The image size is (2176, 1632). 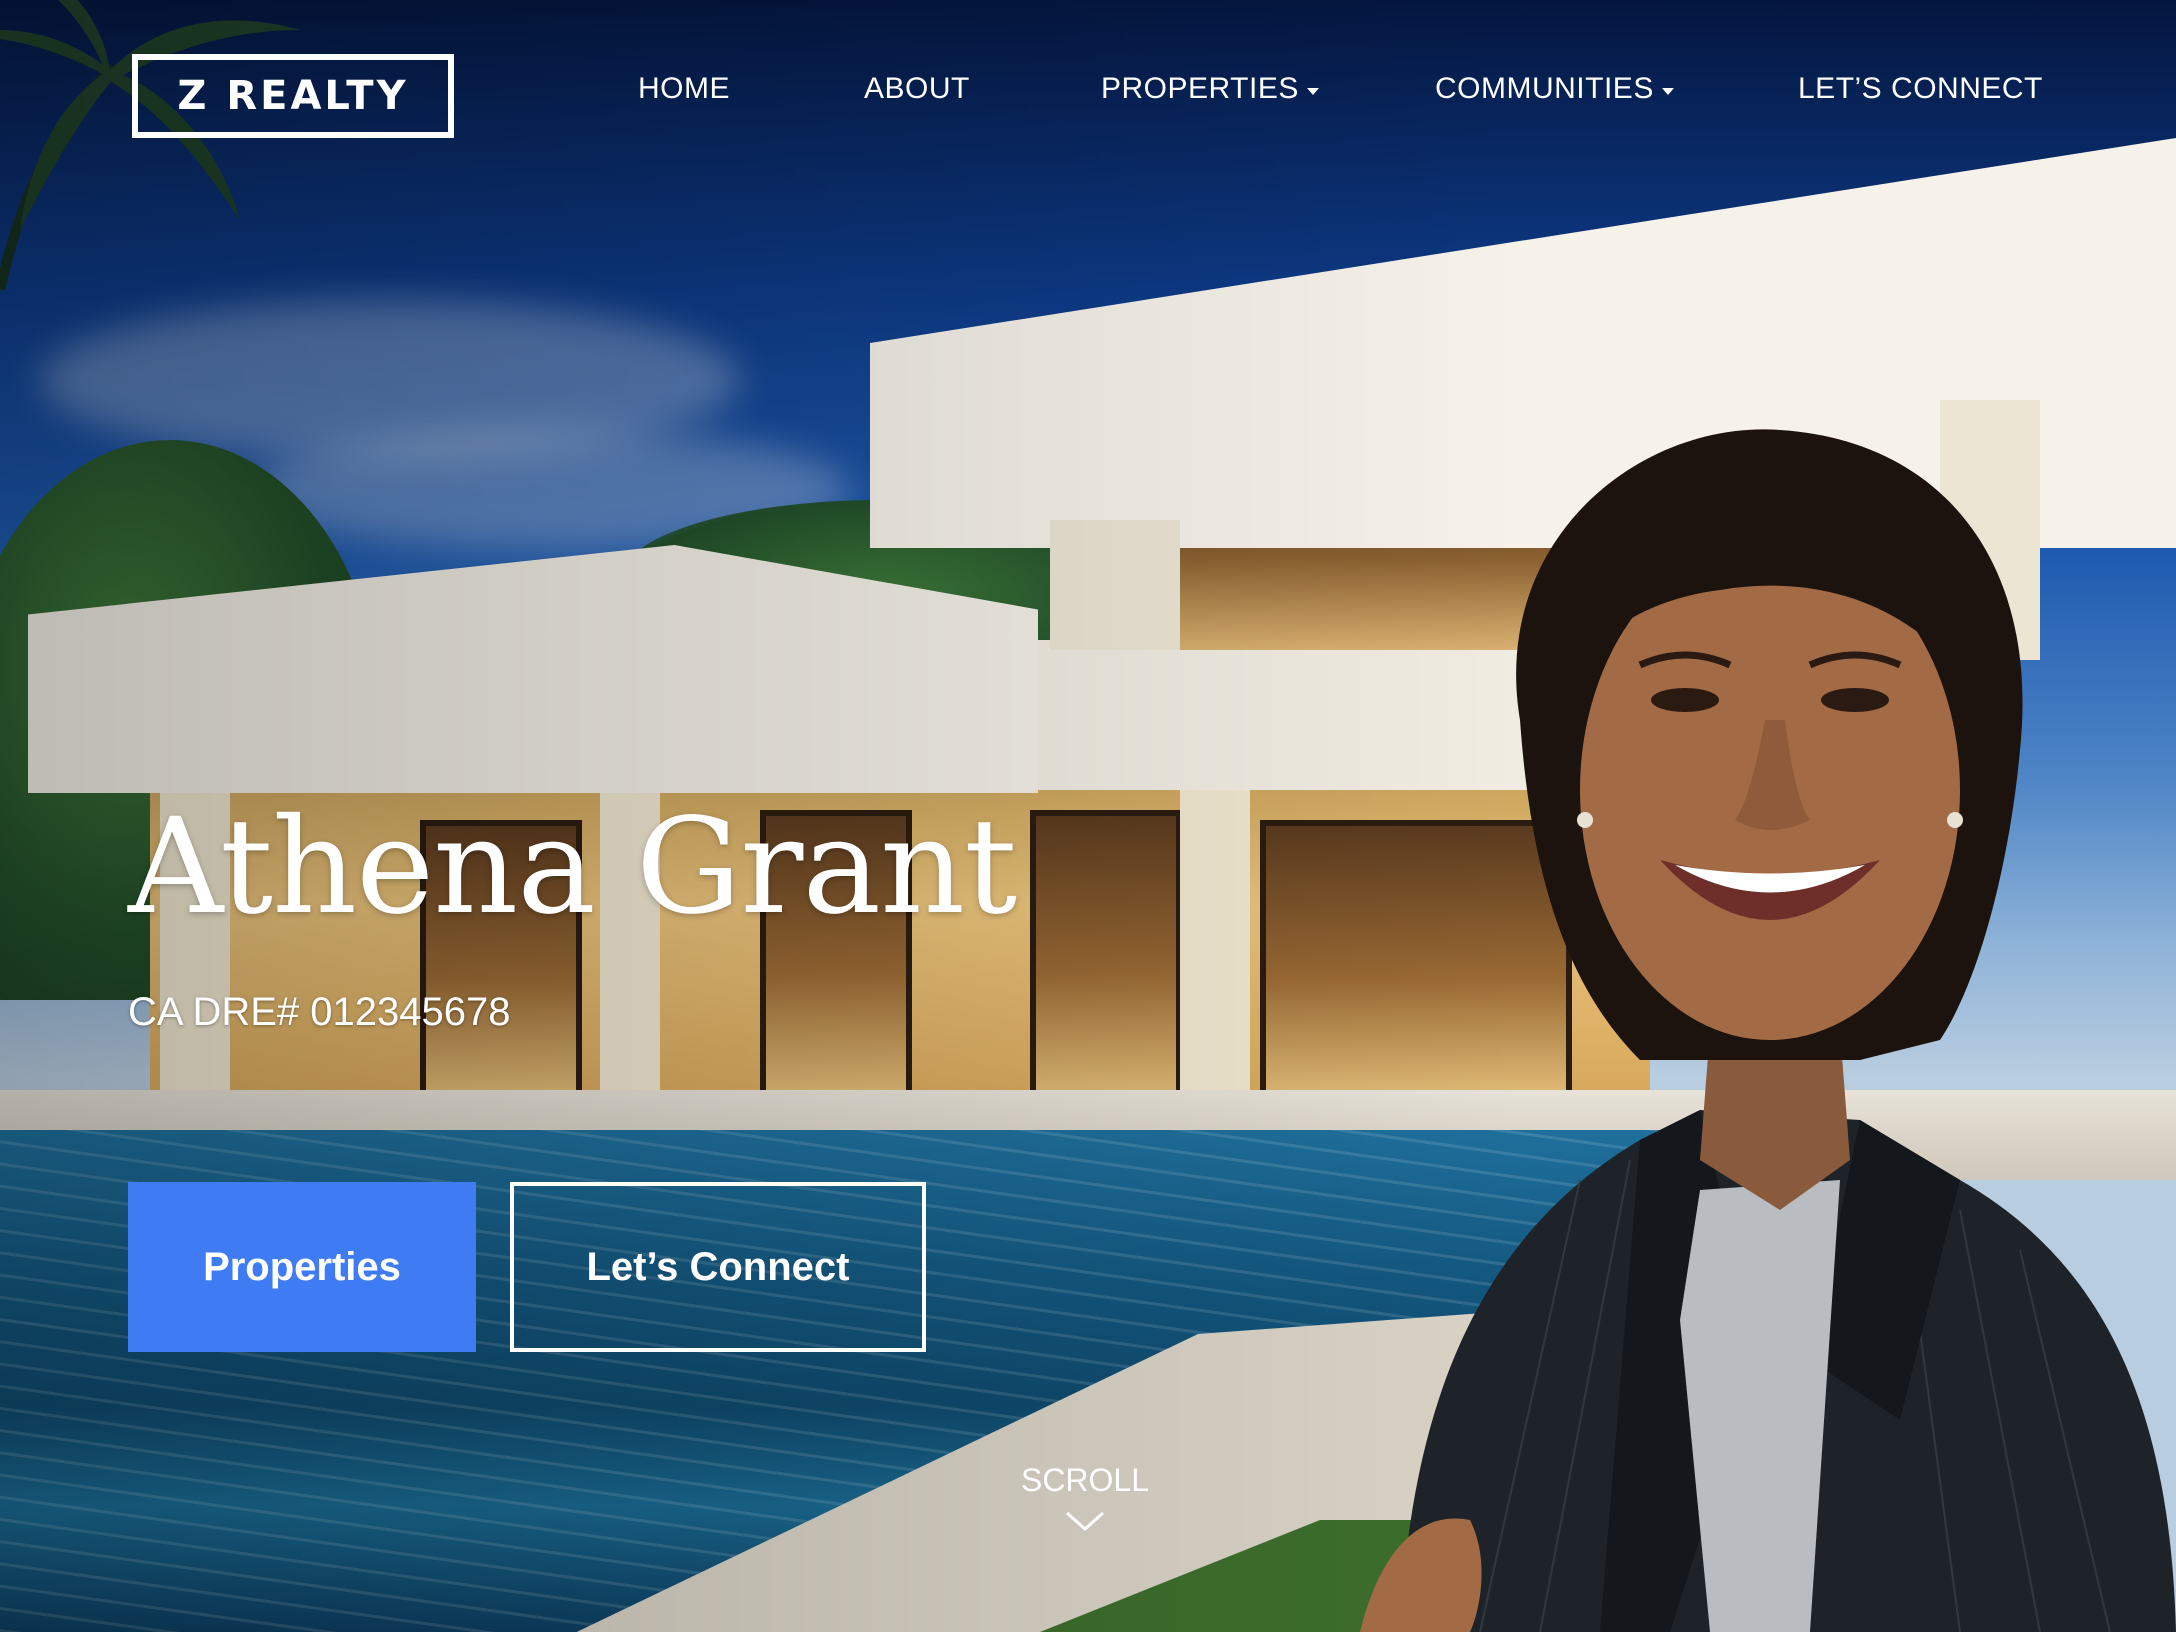 I want to click on nav-item-about: ABOUT, so click(x=917, y=89).